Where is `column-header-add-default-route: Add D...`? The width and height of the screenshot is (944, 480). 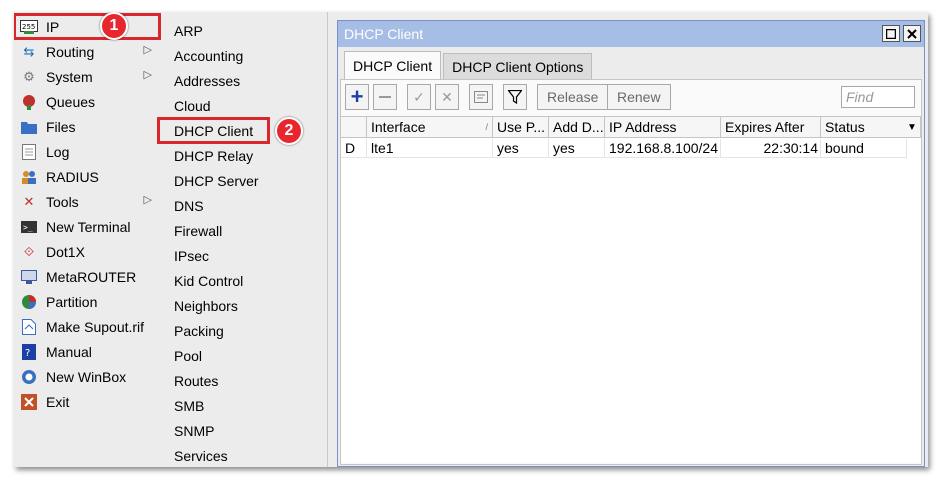 column-header-add-default-route: Add D... is located at coordinates (577, 127).